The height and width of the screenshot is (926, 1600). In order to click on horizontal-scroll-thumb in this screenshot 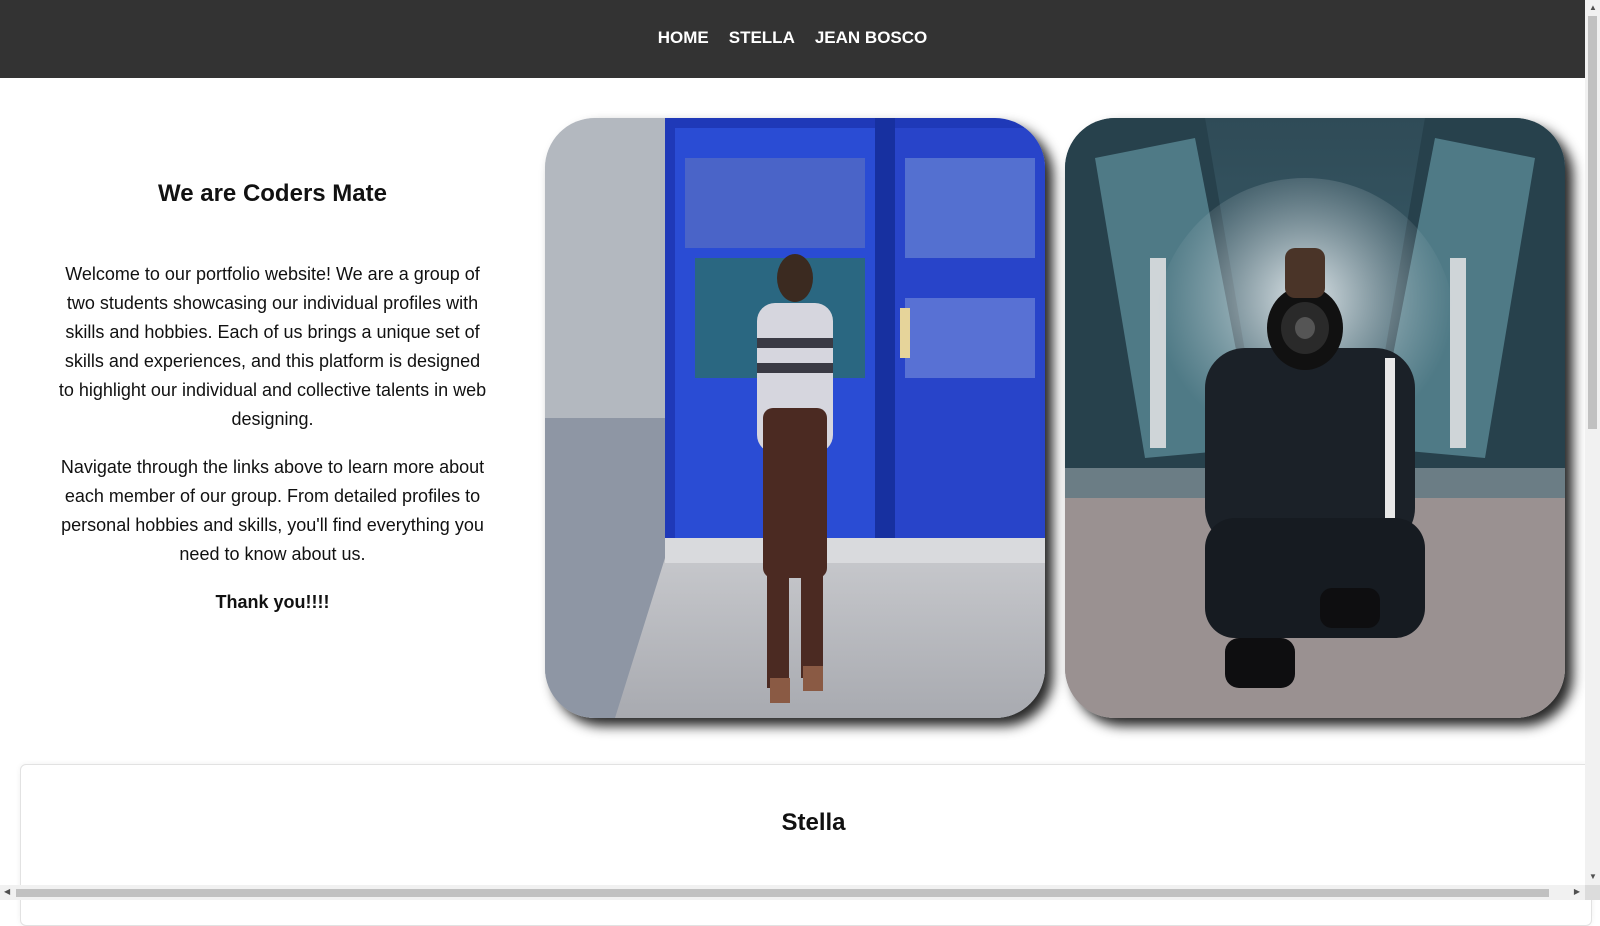, I will do `click(782, 893)`.